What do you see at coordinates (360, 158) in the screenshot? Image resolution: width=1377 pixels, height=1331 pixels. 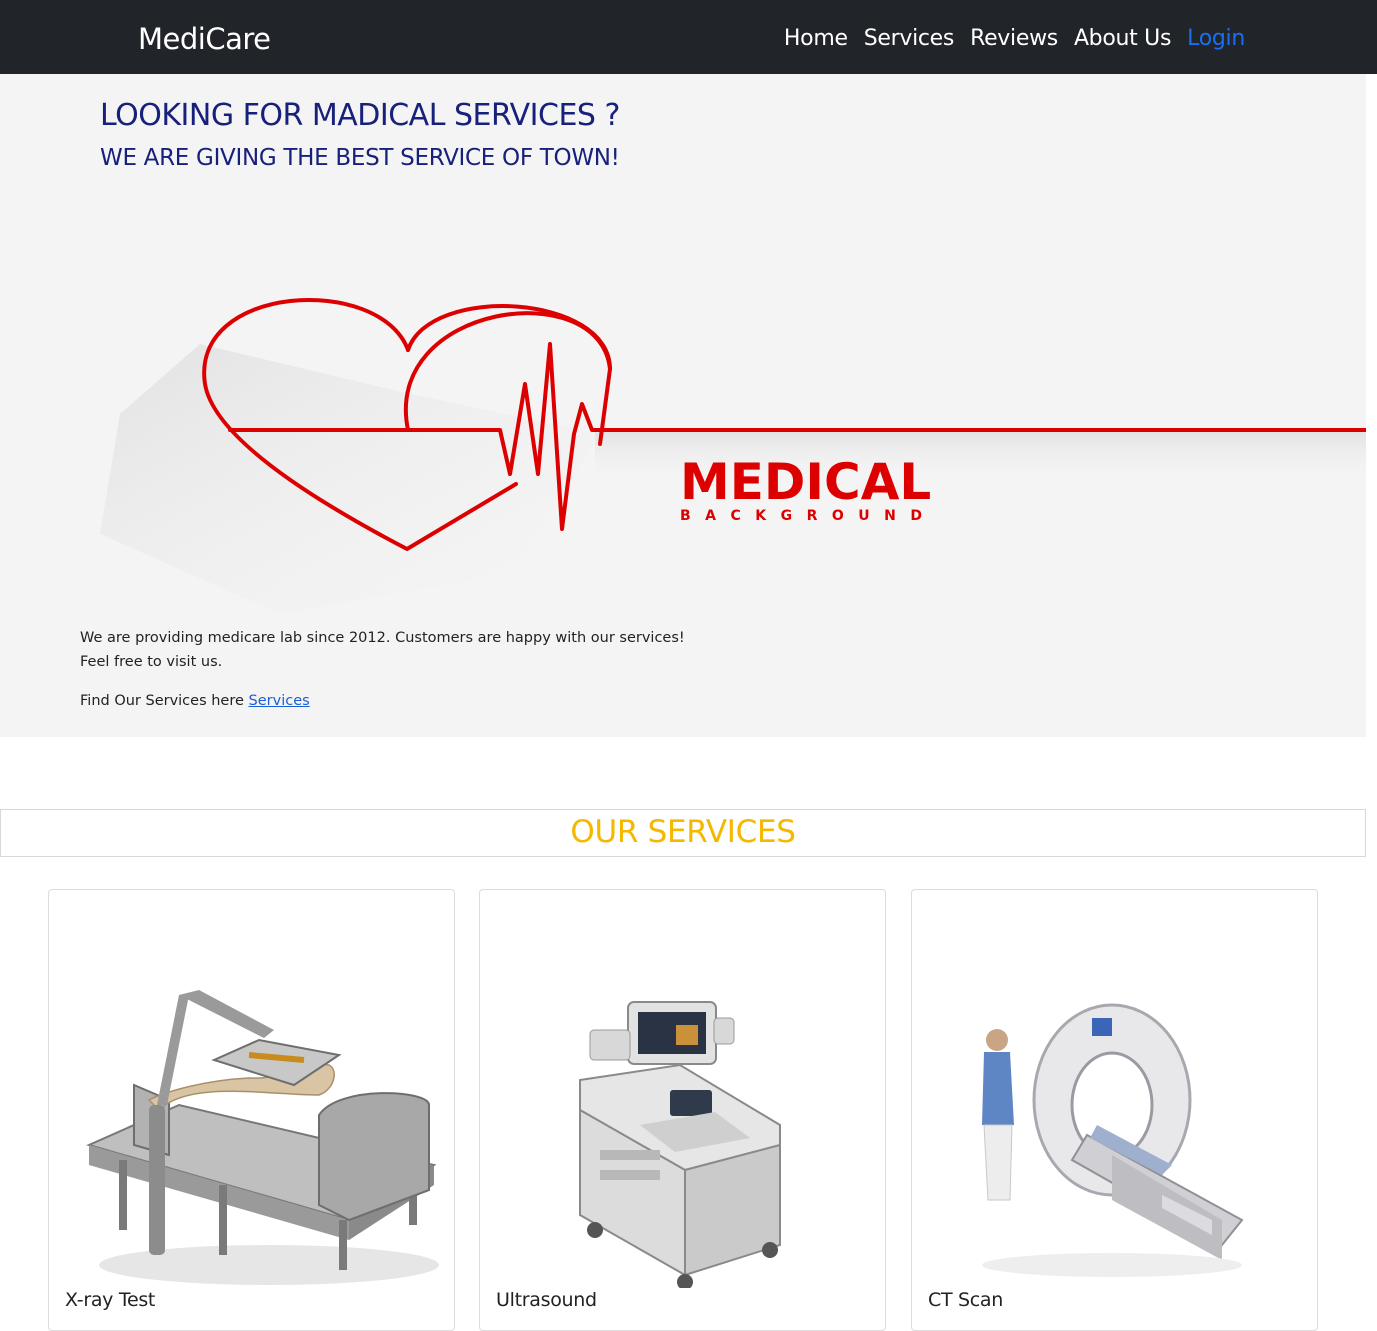 I see `hero-subheading: WE ARE GIVING THE BEST SERVICE OF TOWN!` at bounding box center [360, 158].